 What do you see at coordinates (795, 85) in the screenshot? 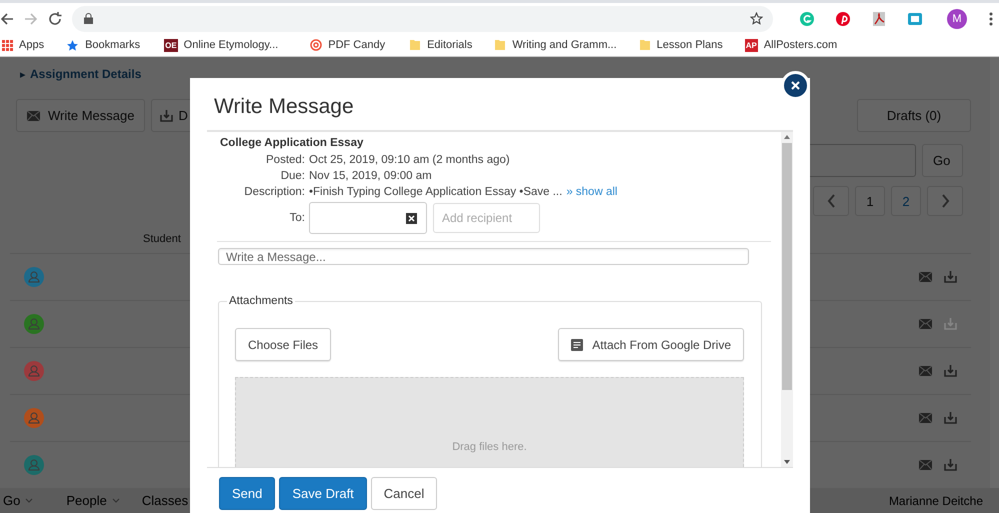
I see `close-icon` at bounding box center [795, 85].